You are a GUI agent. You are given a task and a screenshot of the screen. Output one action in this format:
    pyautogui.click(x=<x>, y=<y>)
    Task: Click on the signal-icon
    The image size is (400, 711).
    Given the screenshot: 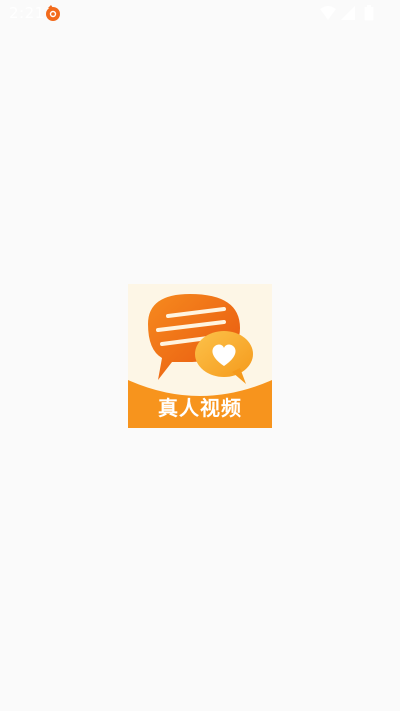 What is the action you would take?
    pyautogui.click(x=348, y=13)
    